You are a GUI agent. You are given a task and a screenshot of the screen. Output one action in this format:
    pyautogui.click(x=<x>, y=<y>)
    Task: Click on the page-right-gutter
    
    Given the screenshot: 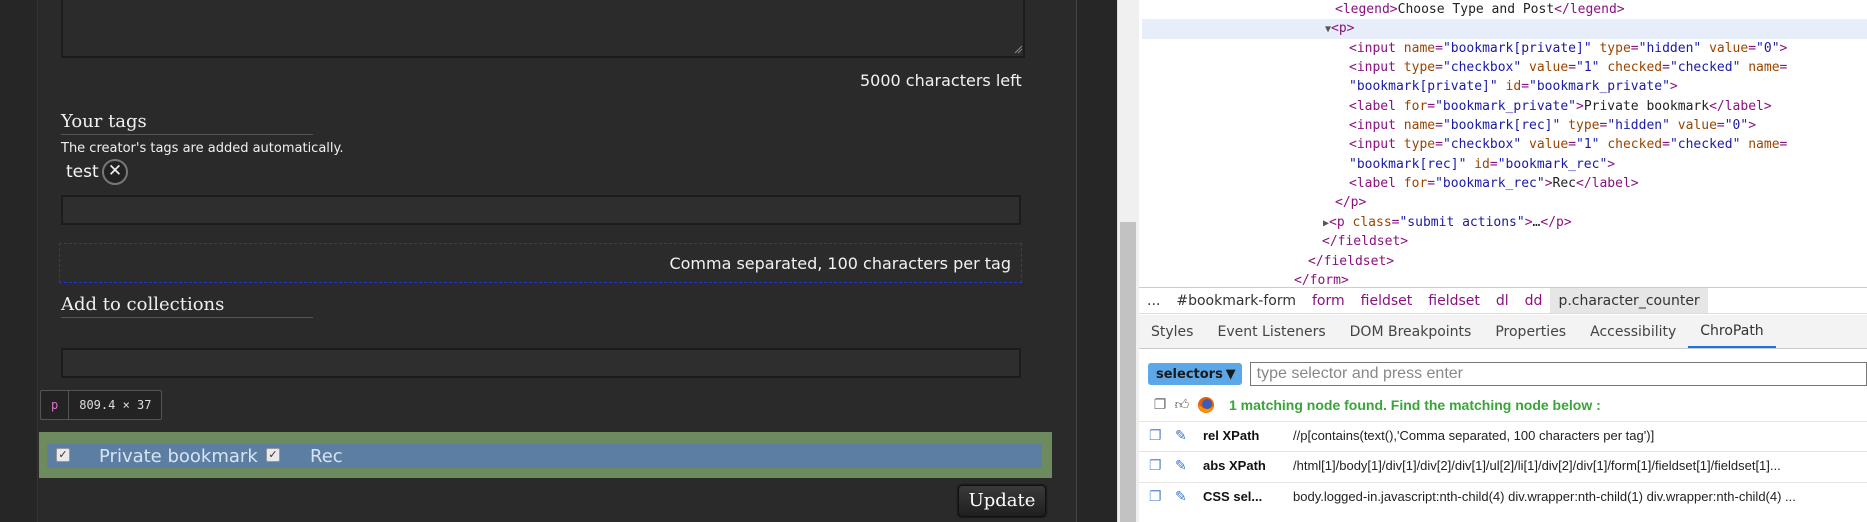 What is the action you would take?
    pyautogui.click(x=1096, y=261)
    